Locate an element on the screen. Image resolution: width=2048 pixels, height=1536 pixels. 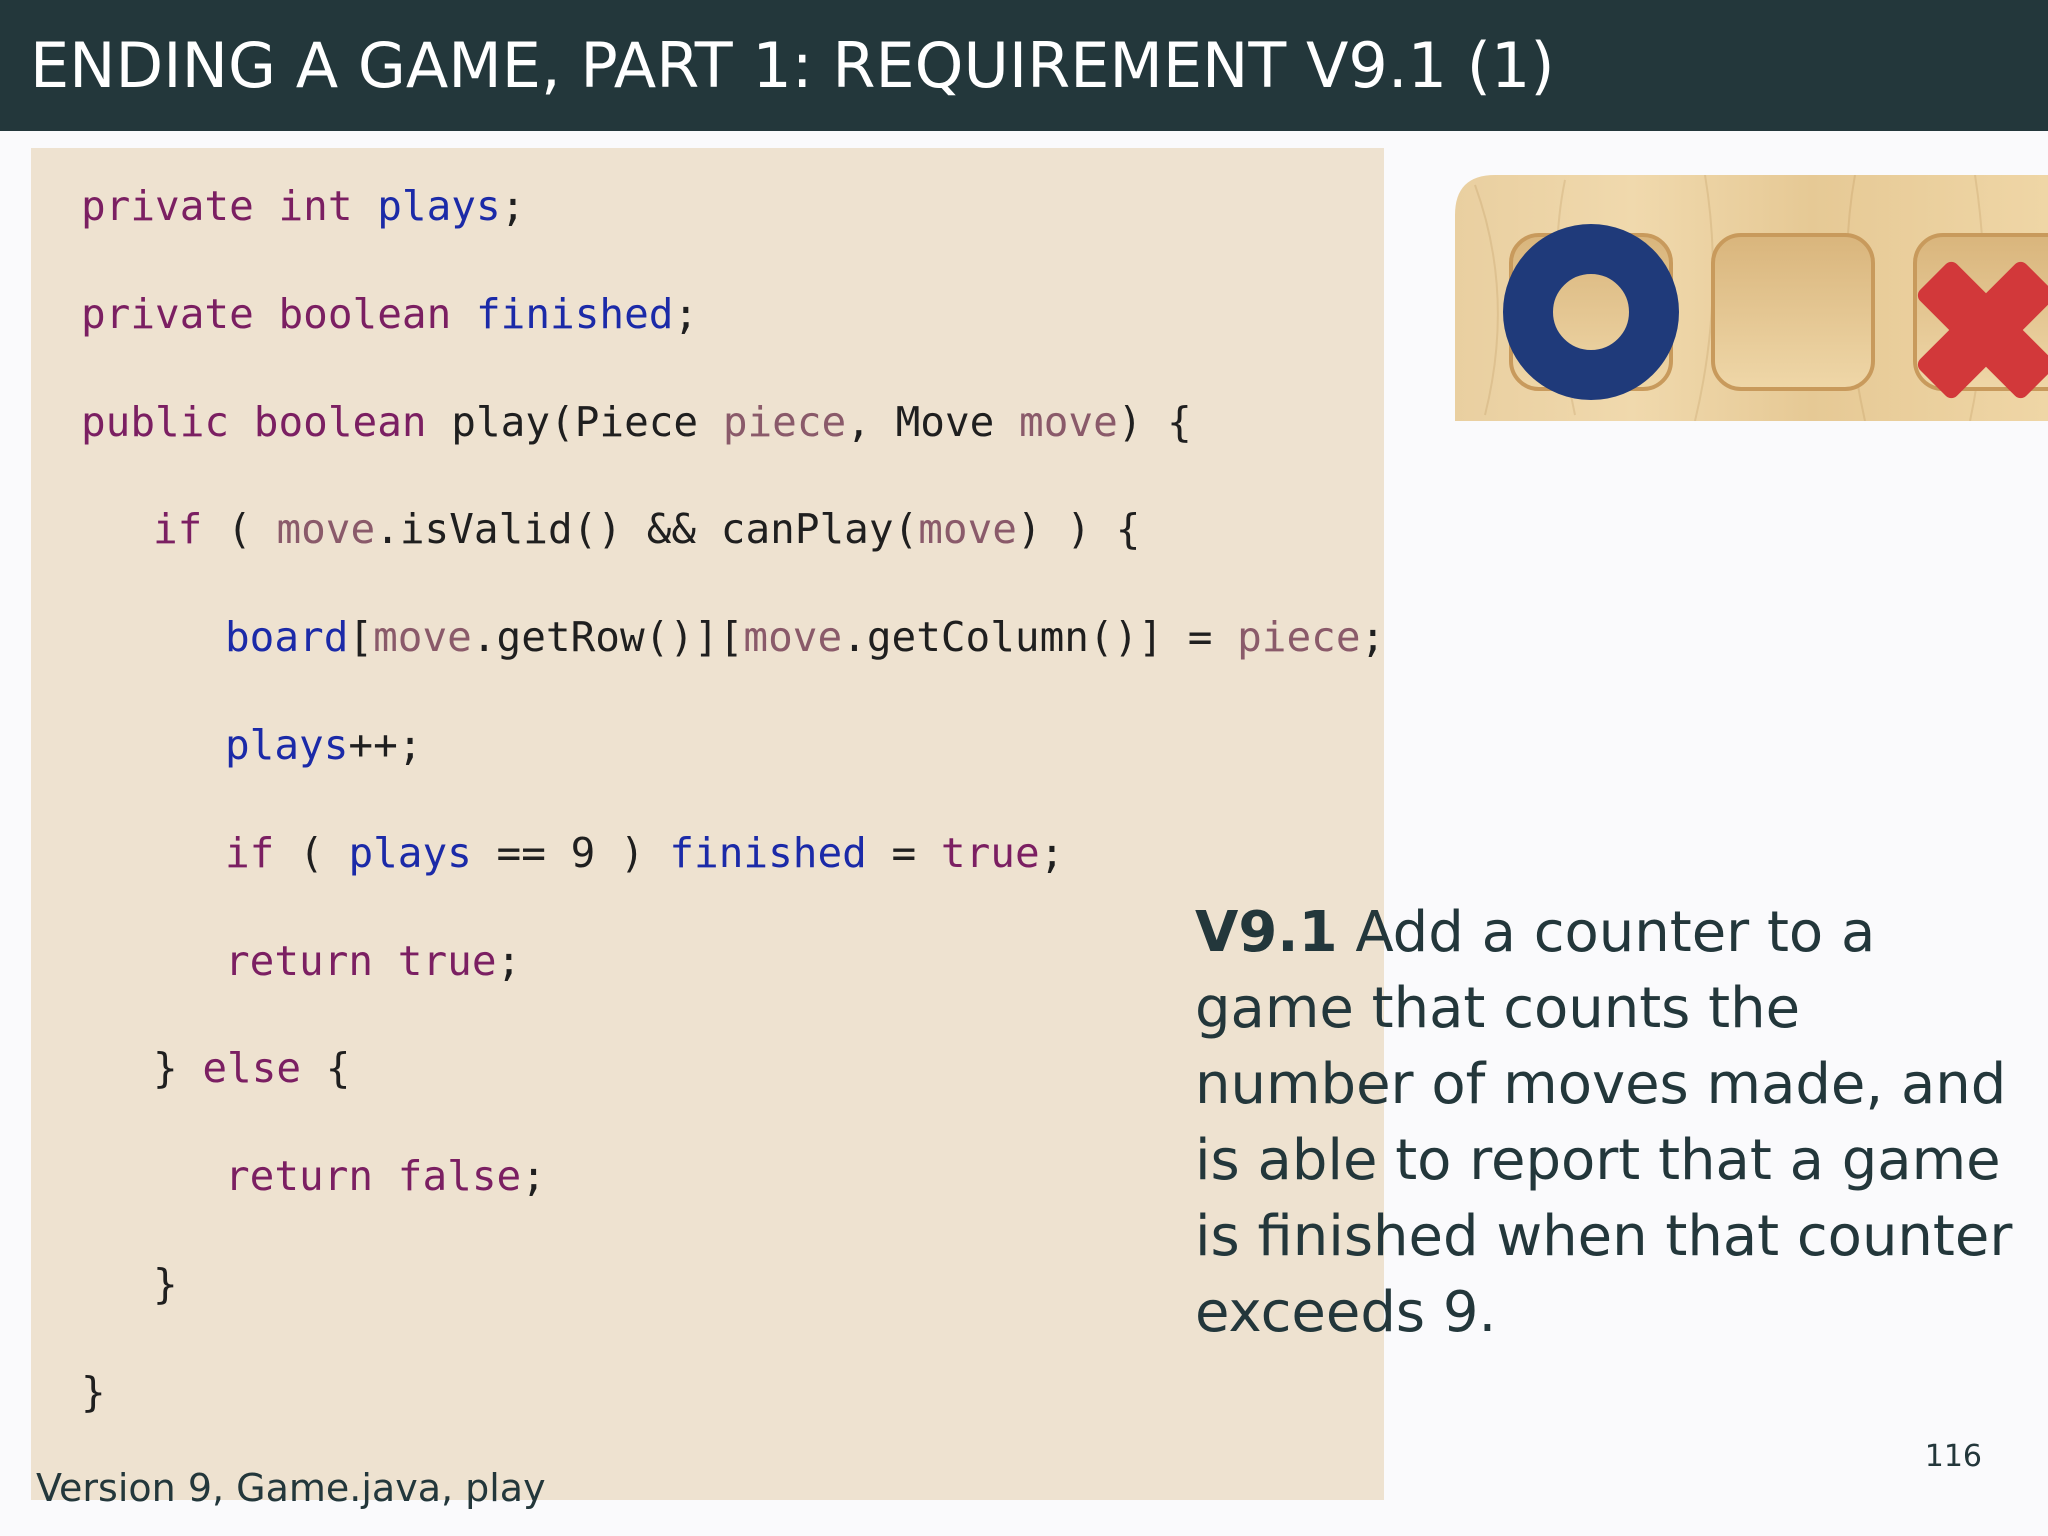
code-token: ) { is located at coordinates (1154, 421).